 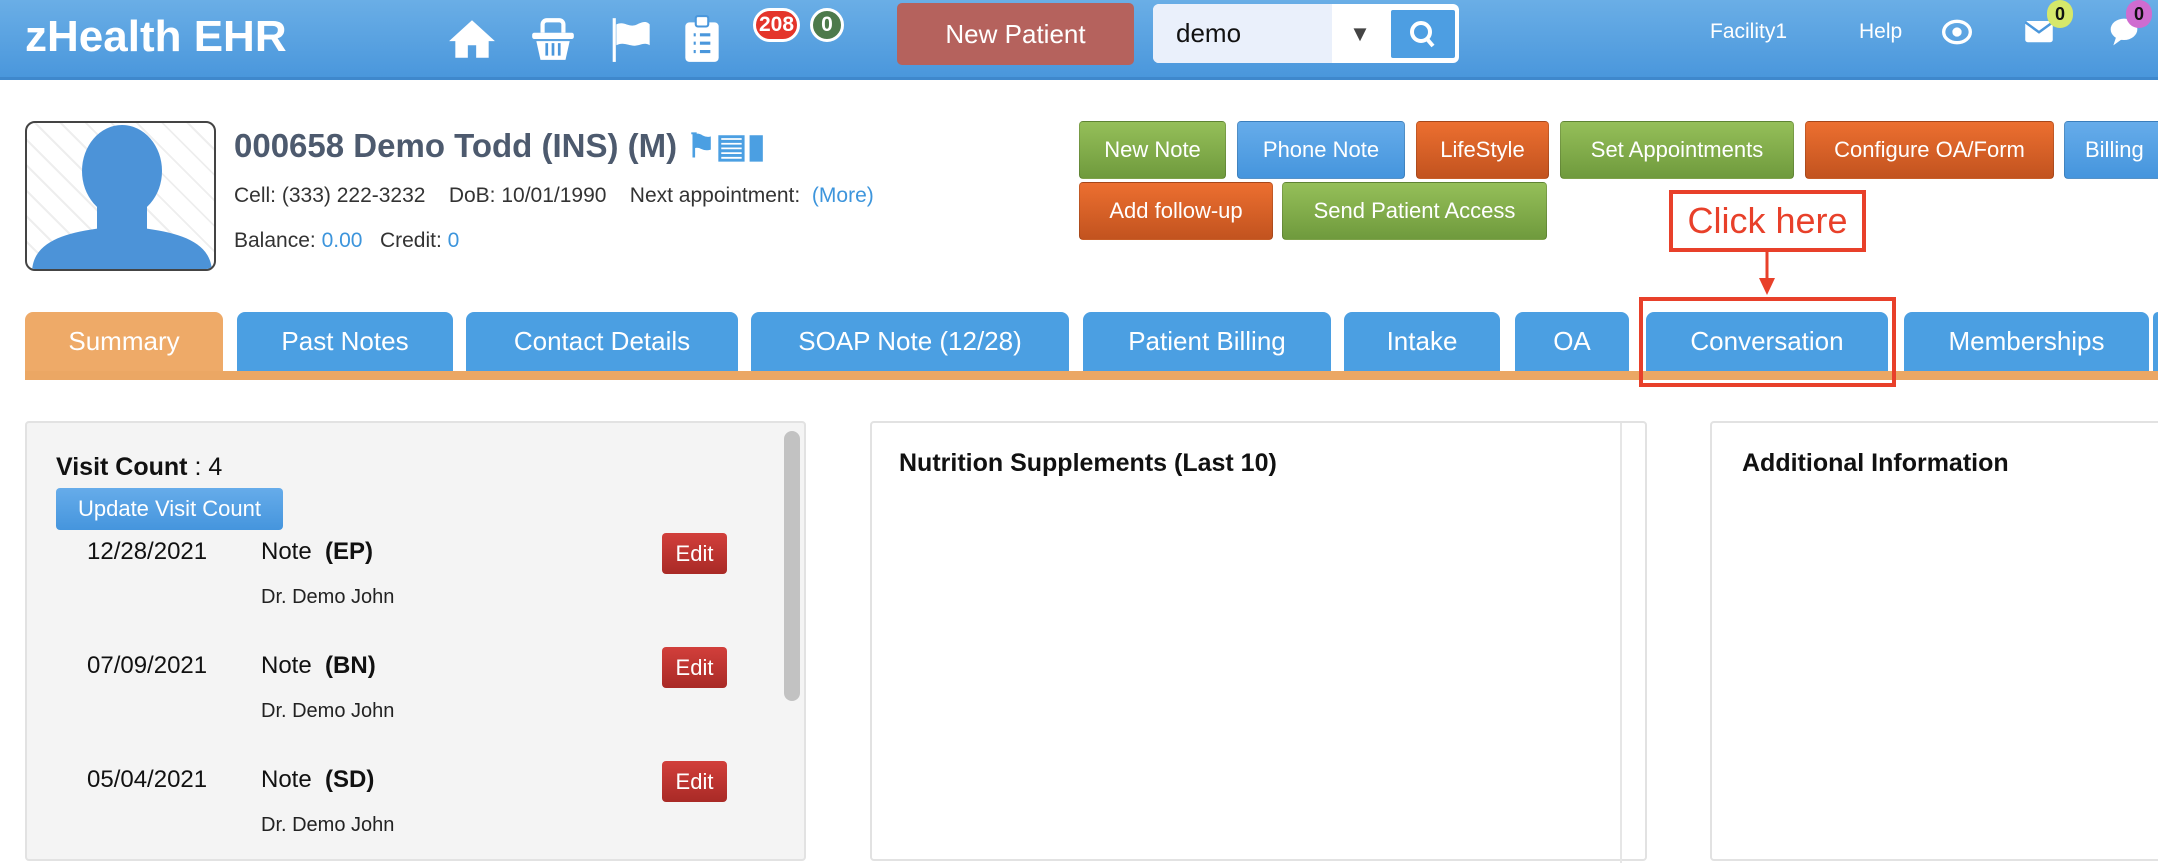 I want to click on caret-down-icon: ▼, so click(x=1360, y=33).